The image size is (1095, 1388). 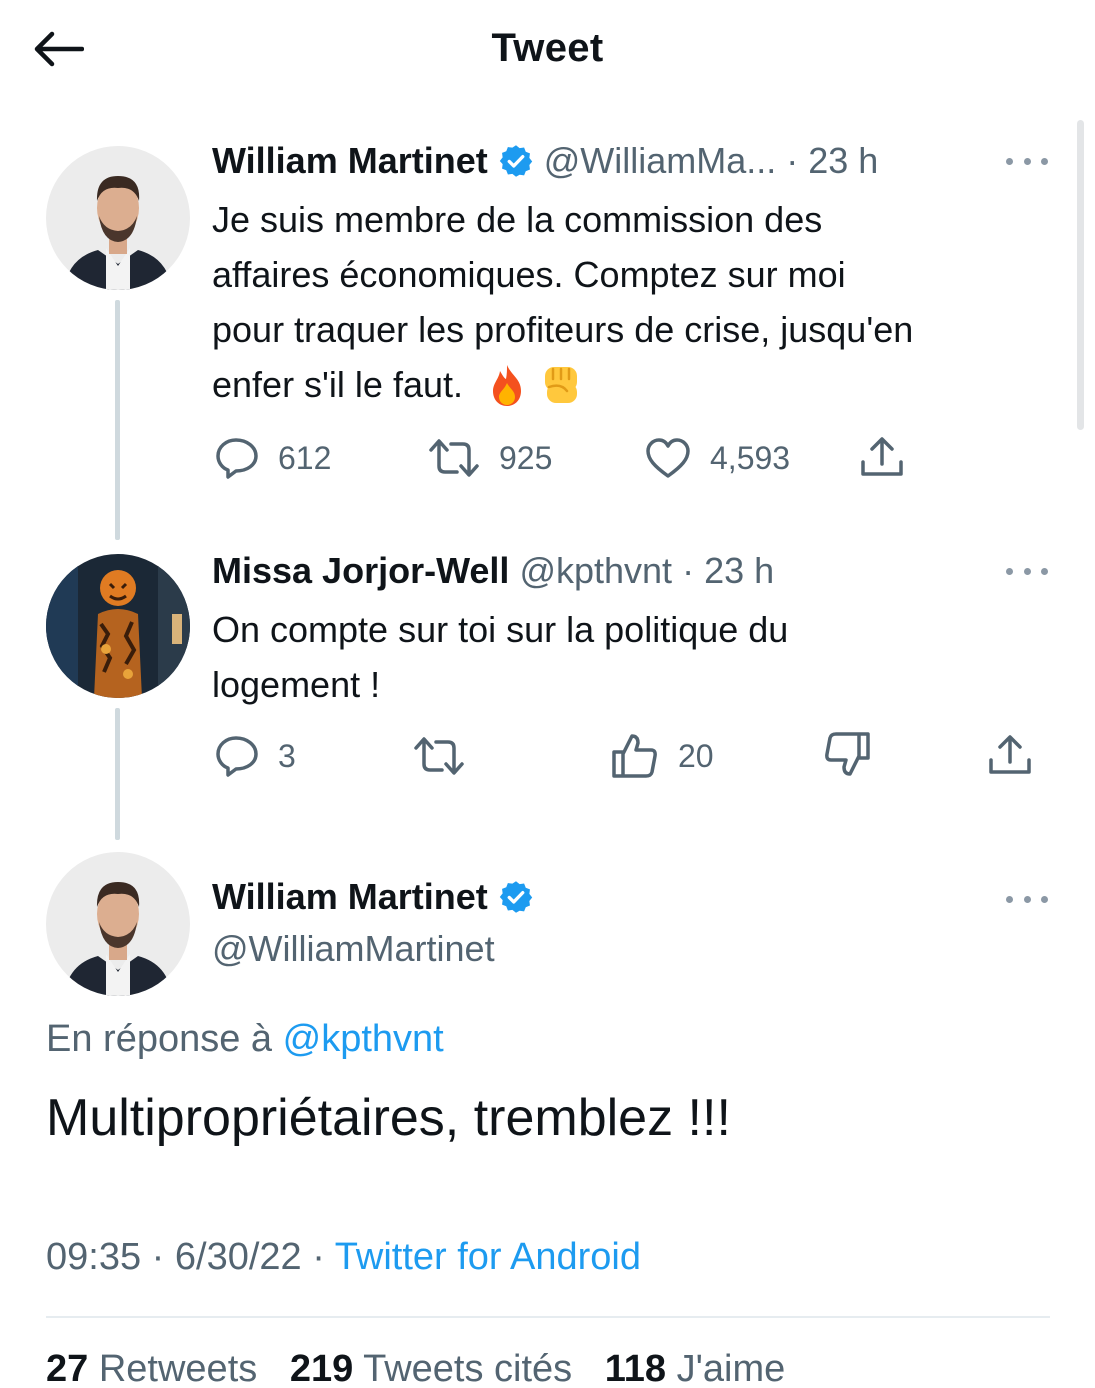 What do you see at coordinates (634, 756) in the screenshot?
I see `thumbs-up-icon` at bounding box center [634, 756].